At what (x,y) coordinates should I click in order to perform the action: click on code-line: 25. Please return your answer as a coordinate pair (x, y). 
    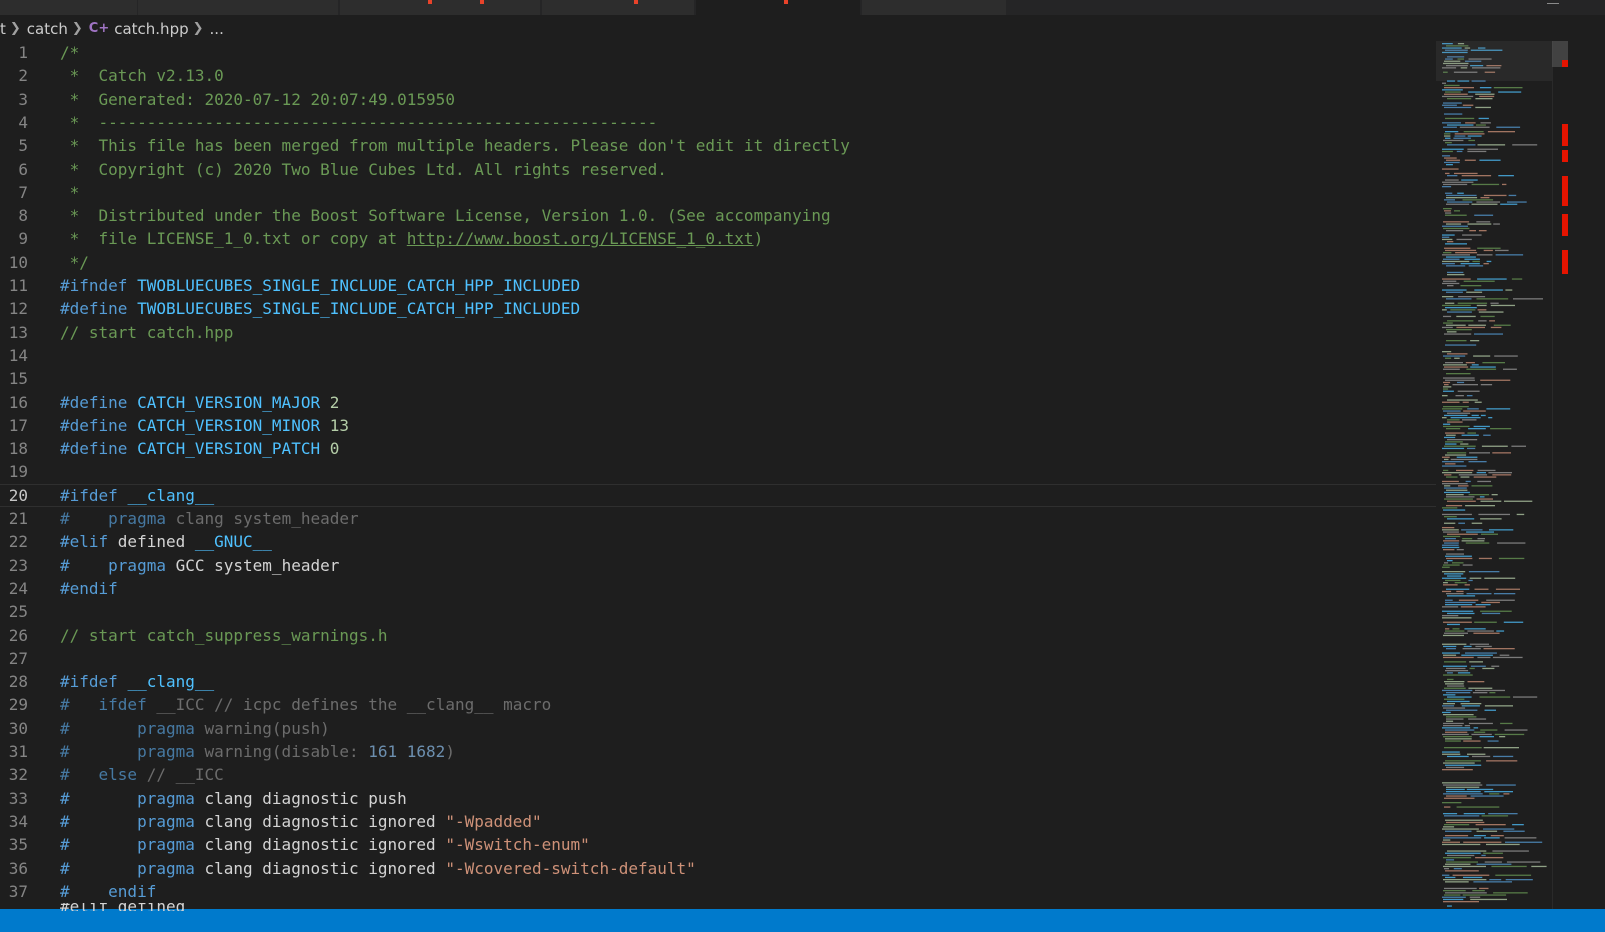
    Looking at the image, I should click on (718, 611).